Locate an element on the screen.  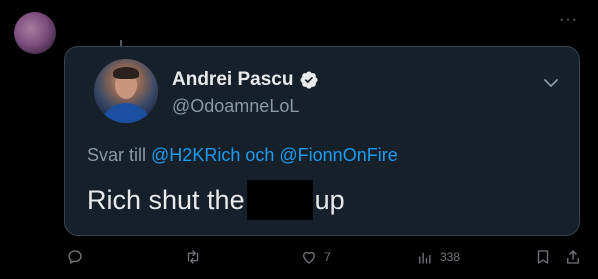
share-icon is located at coordinates (573, 257).